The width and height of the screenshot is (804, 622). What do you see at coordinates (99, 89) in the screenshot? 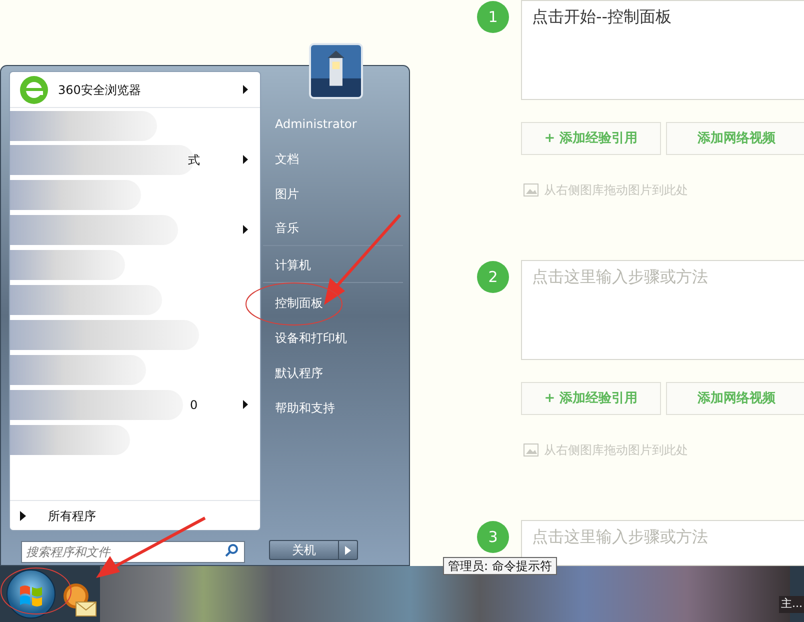
I see `program-label: 360安全浏览器` at bounding box center [99, 89].